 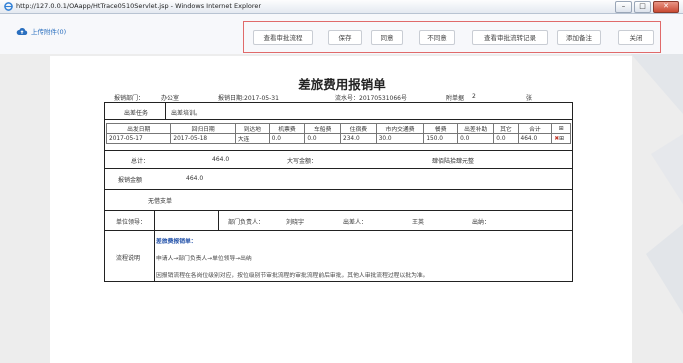 What do you see at coordinates (246, 222) in the screenshot?
I see `dept-head-label: 部门负责人：` at bounding box center [246, 222].